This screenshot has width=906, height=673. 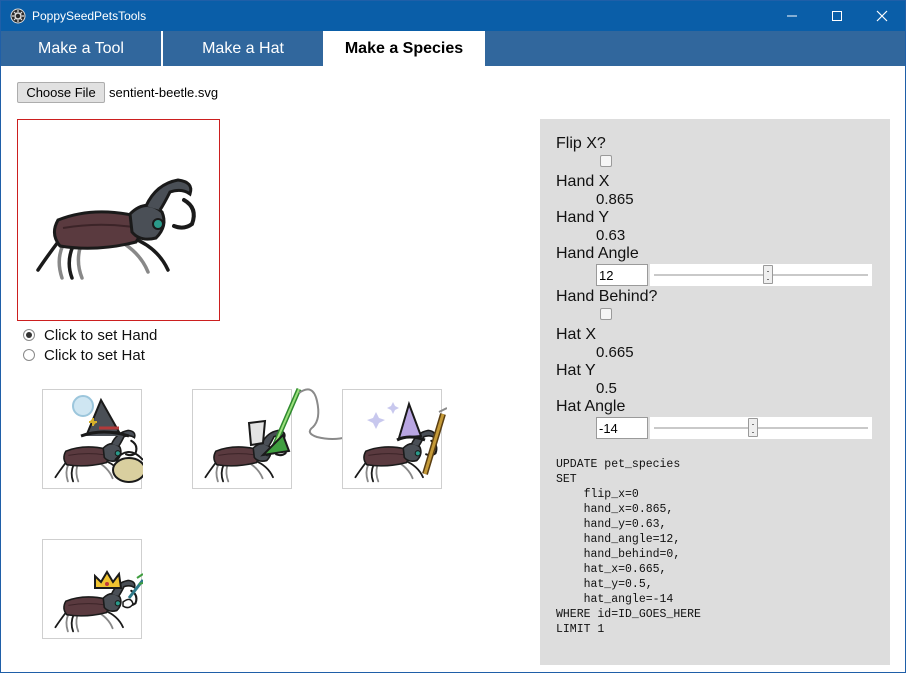 I want to click on maximize-icon, so click(x=837, y=16).